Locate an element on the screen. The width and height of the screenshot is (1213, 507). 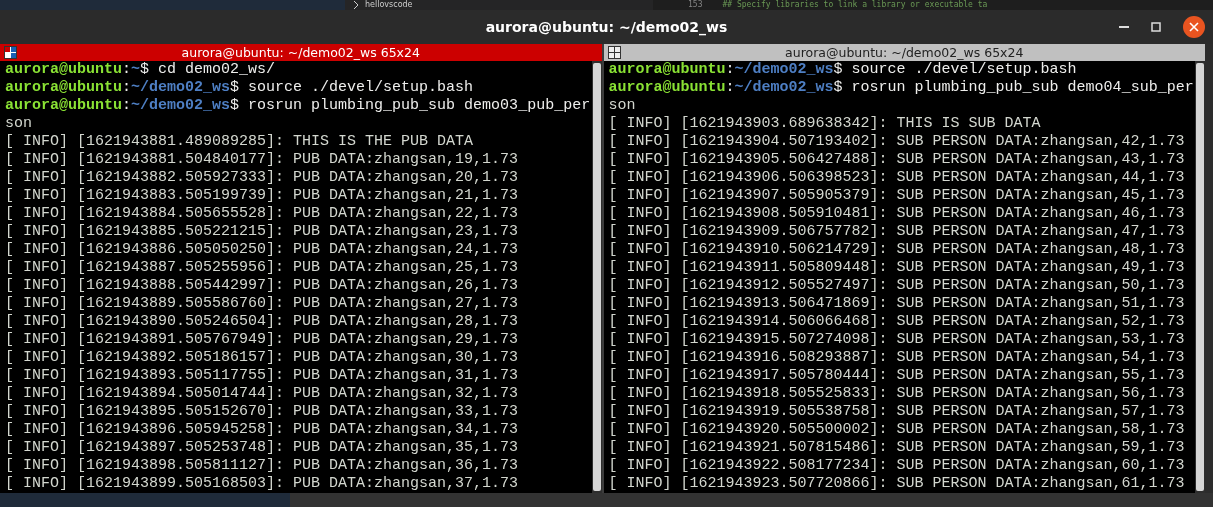
terminal-line: [ INFO] [1621943884.505655528]: PUB DATA:zhangsan,22,1.73 is located at coordinates (262, 214).